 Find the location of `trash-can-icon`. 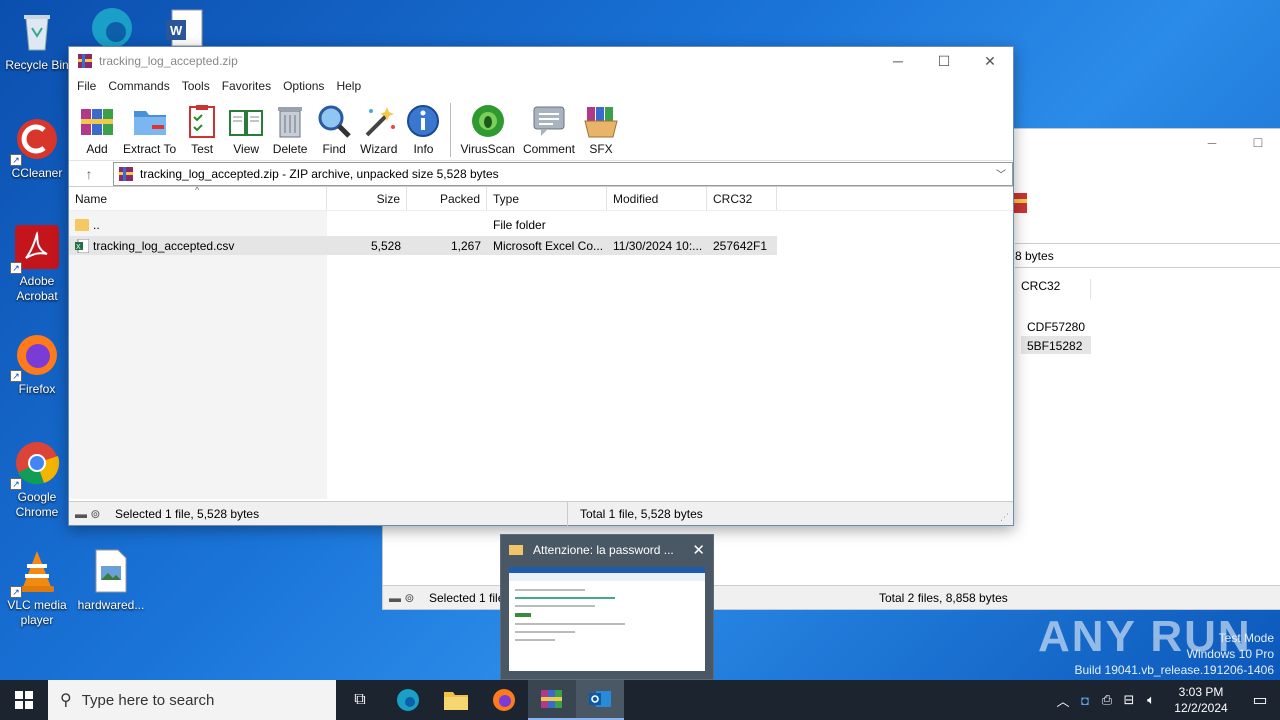

trash-can-icon is located at coordinates (290, 121).